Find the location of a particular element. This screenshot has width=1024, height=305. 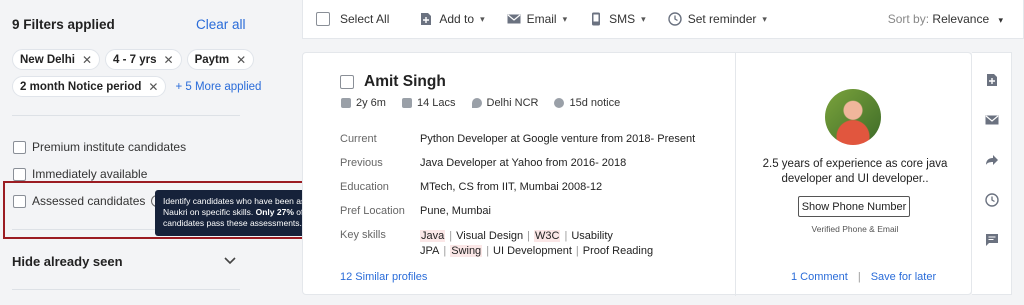

detail-value: MTech, CS from IIT, Mumbai 2008-12 is located at coordinates (511, 187).